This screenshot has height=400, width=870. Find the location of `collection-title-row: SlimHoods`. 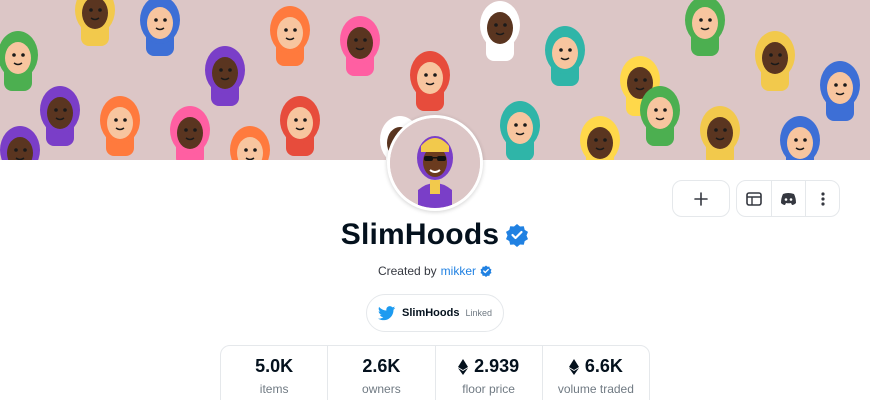

collection-title-row: SlimHoods is located at coordinates (435, 235).